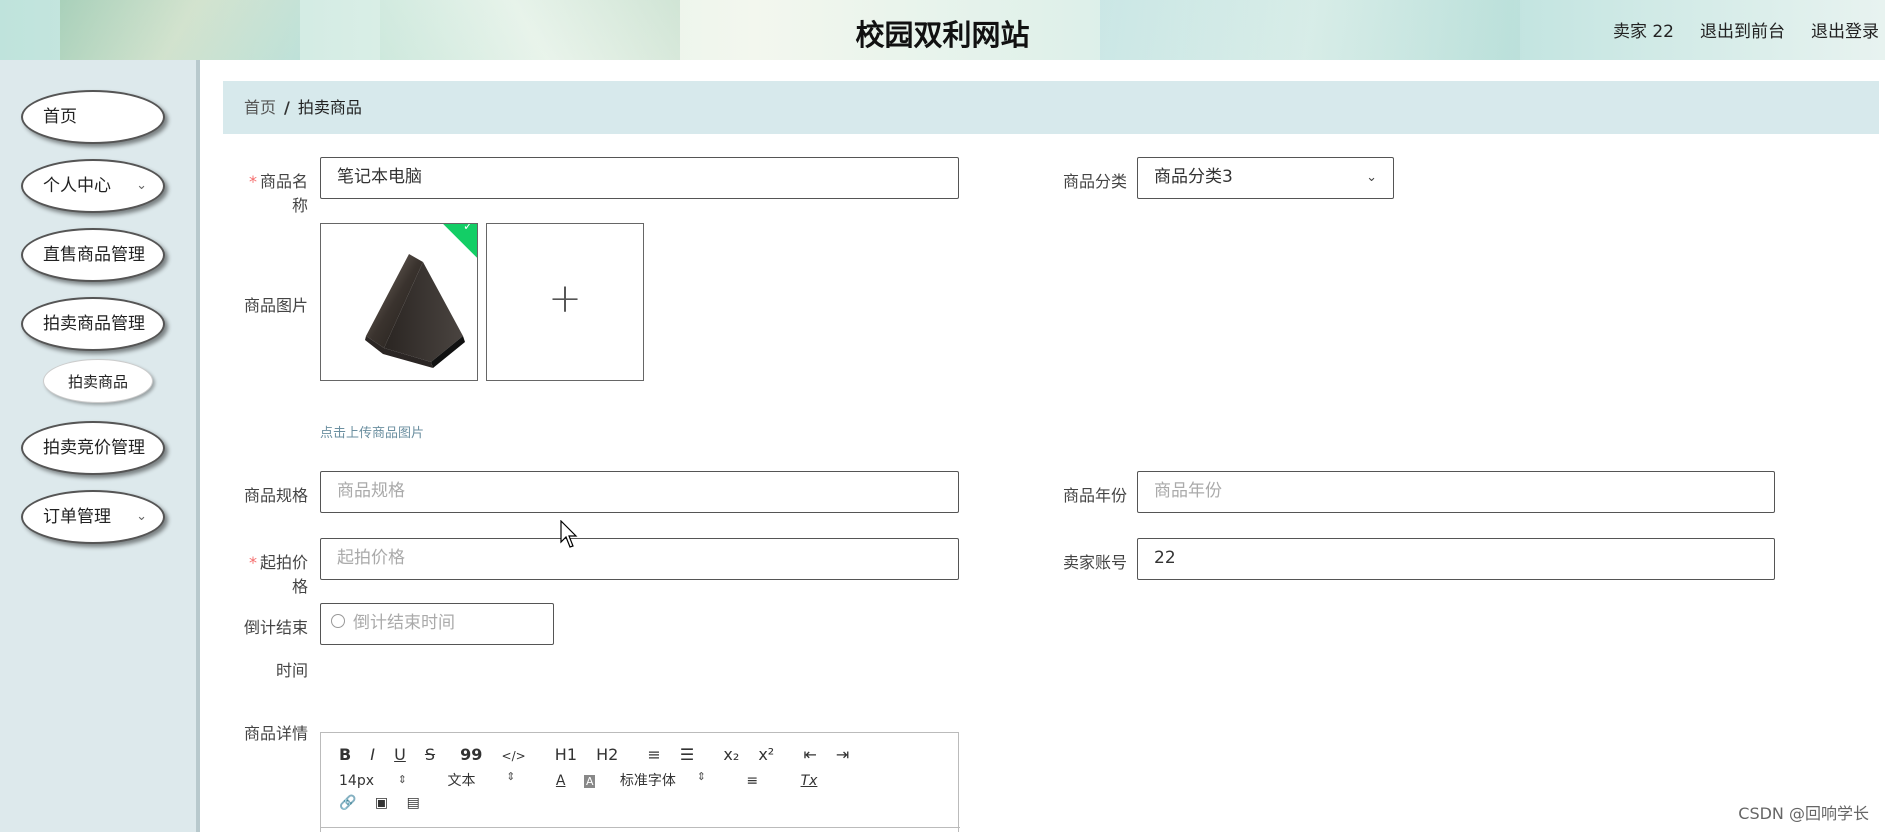 The width and height of the screenshot is (1885, 832). Describe the element at coordinates (1094, 495) in the screenshot. I see `product-year-label: 商品年份` at that location.